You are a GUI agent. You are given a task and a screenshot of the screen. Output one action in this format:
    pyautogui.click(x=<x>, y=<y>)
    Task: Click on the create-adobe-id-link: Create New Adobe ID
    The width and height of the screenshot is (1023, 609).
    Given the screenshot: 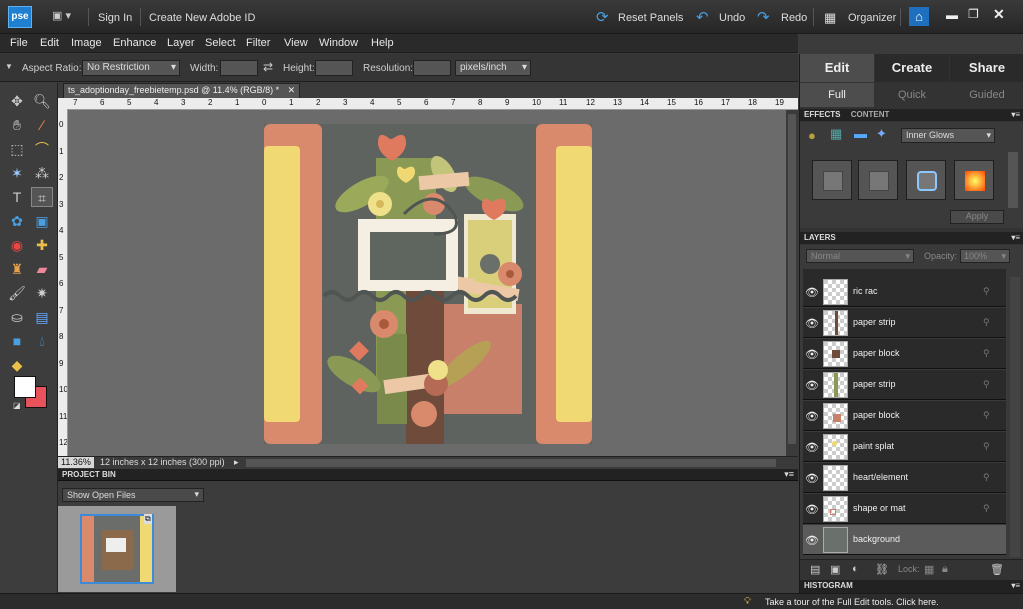 What is the action you would take?
    pyautogui.click(x=202, y=18)
    